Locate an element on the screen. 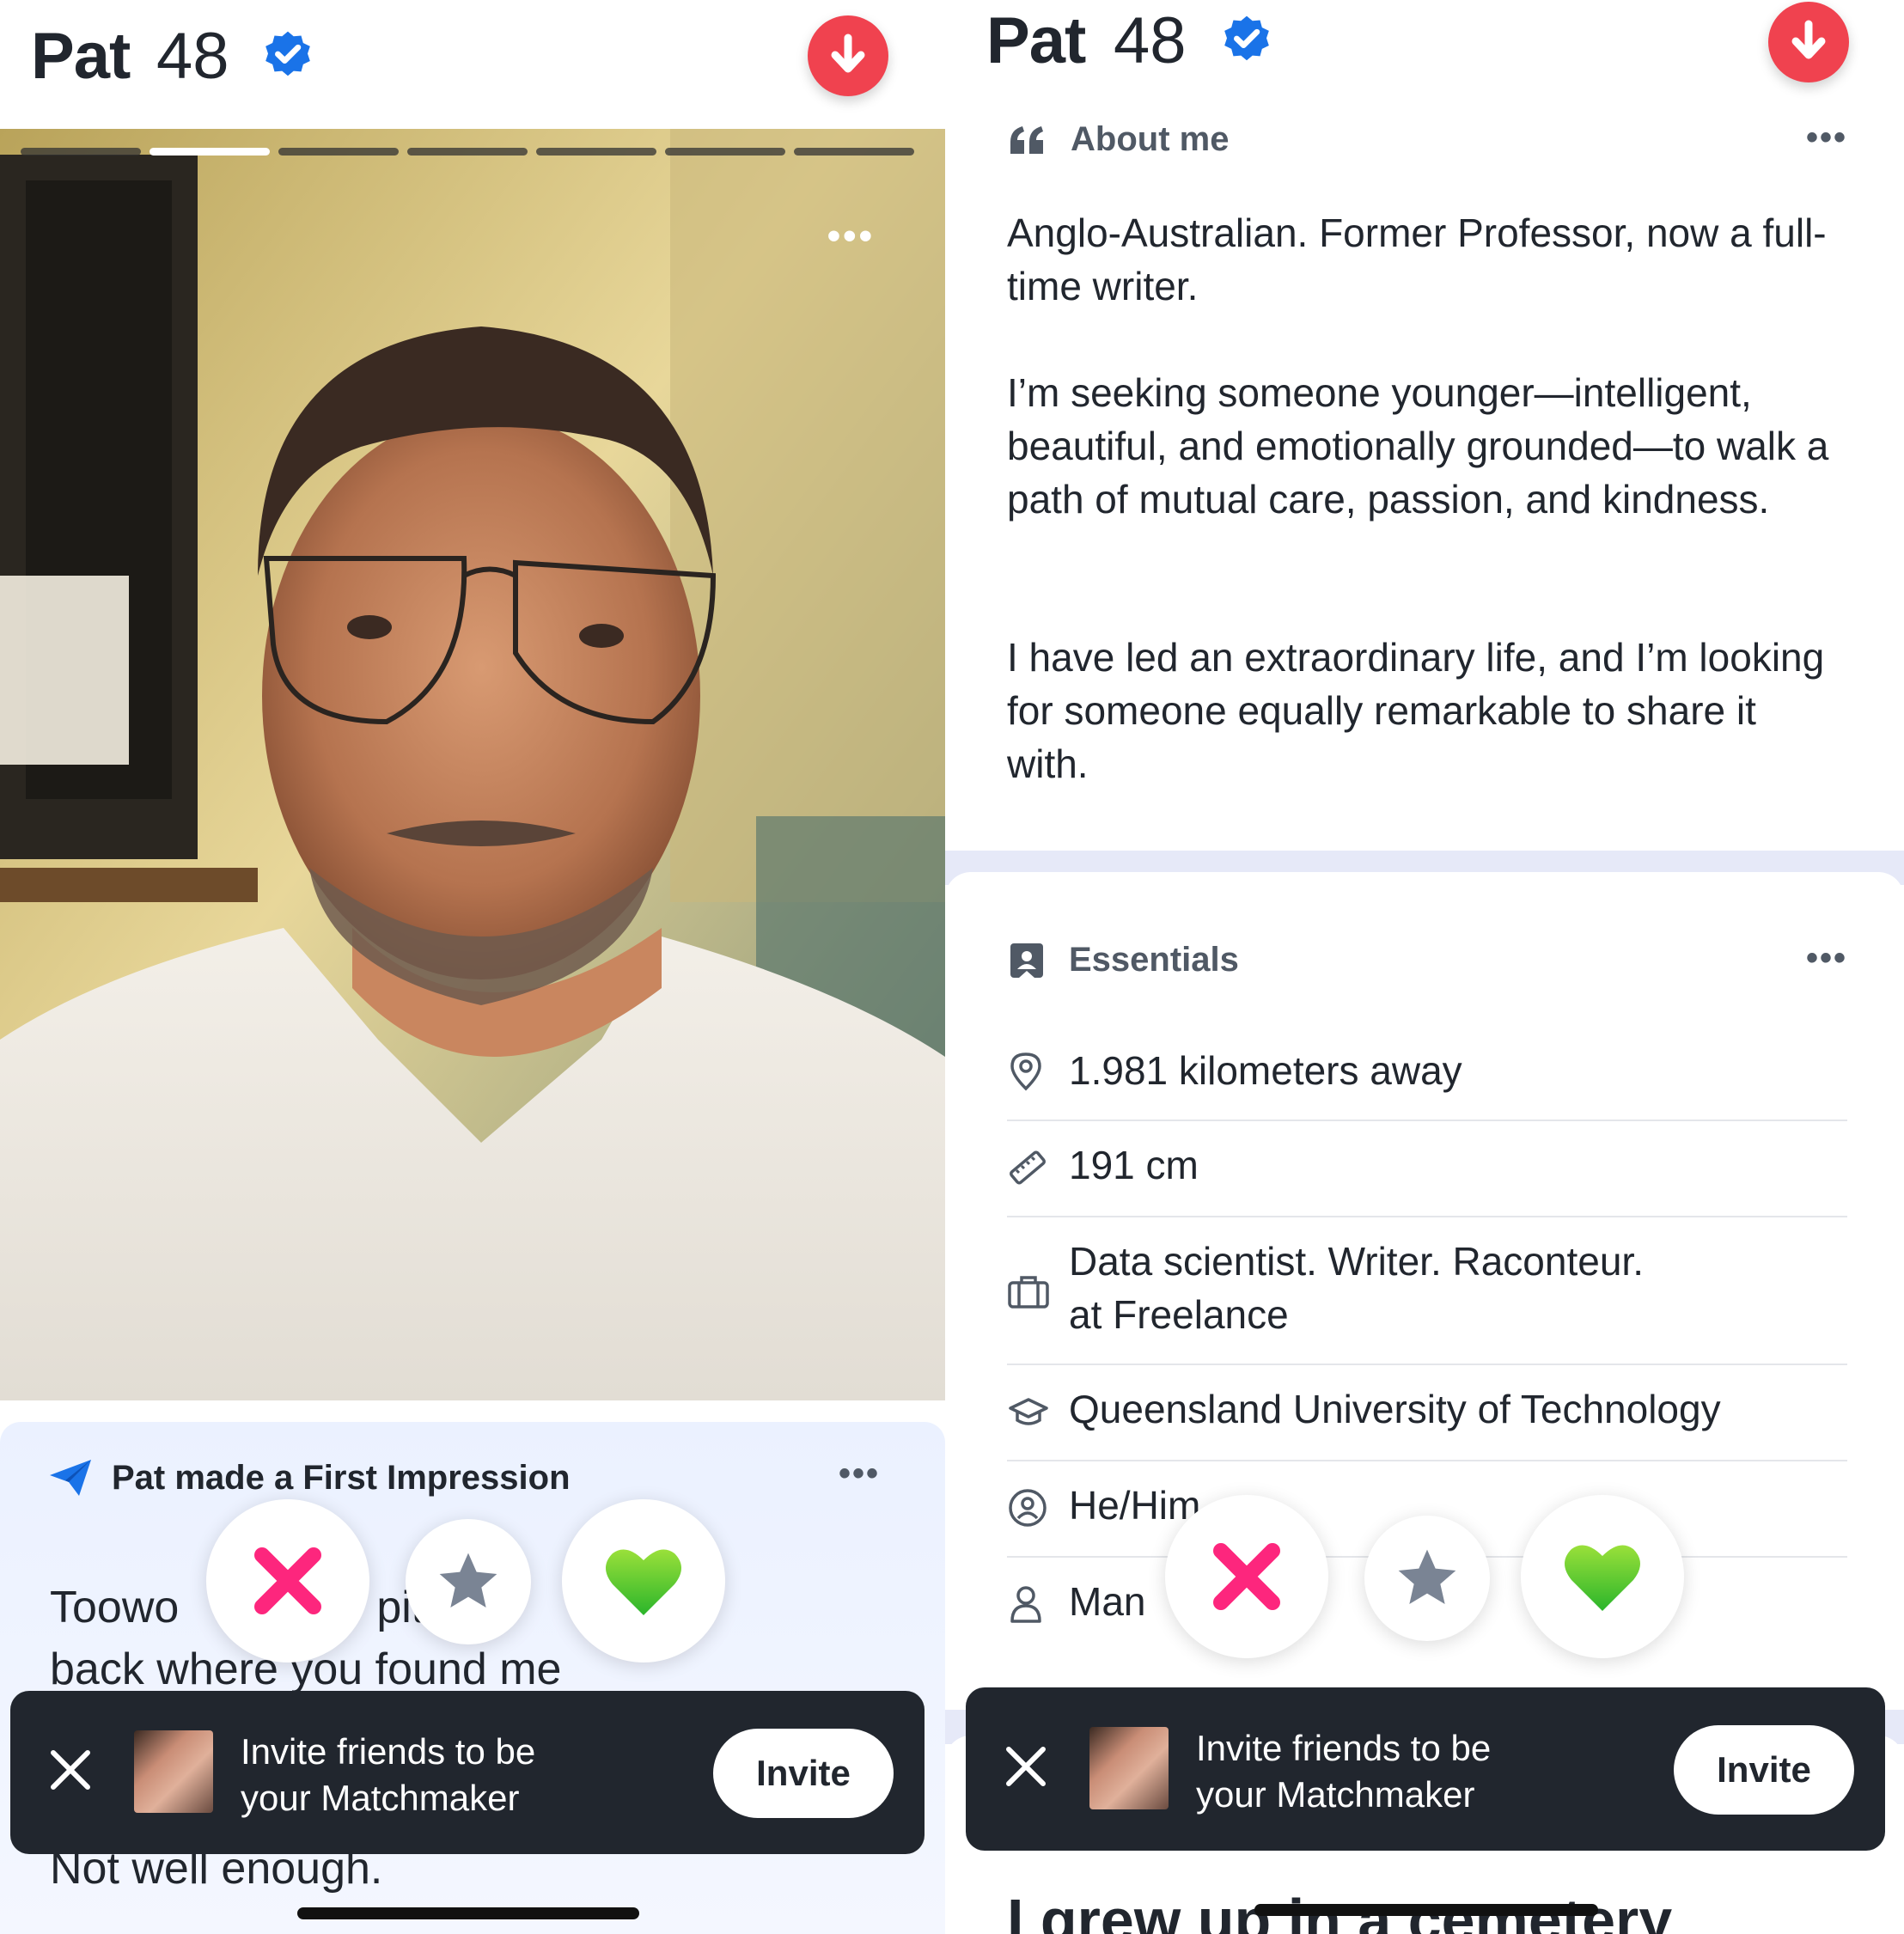 This screenshot has width=1904, height=1934. first-impression-header: Pat made a First Impression is located at coordinates (309, 1478).